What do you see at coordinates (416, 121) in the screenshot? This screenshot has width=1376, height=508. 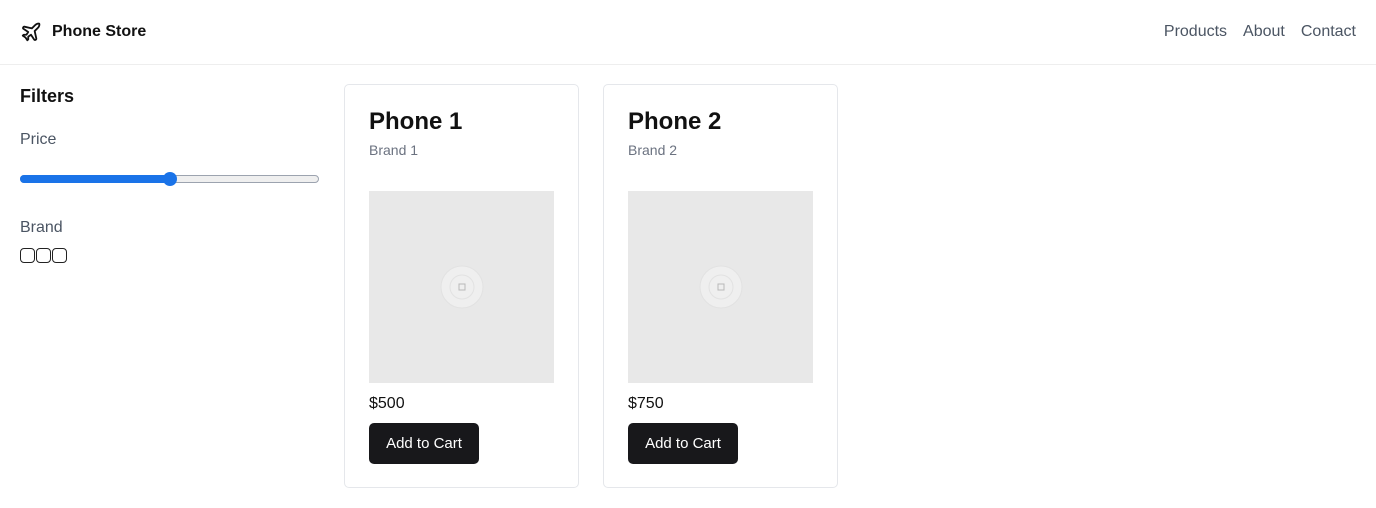 I see `product-name: Phone 1` at bounding box center [416, 121].